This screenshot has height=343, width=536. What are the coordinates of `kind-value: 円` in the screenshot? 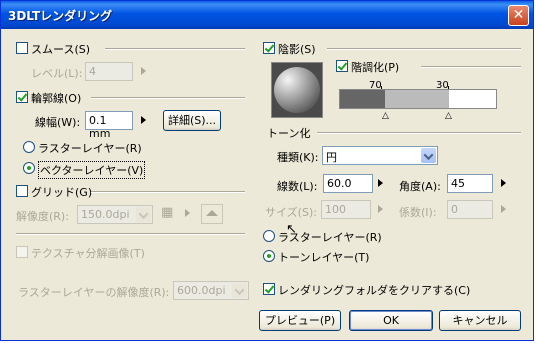 It's located at (331, 157).